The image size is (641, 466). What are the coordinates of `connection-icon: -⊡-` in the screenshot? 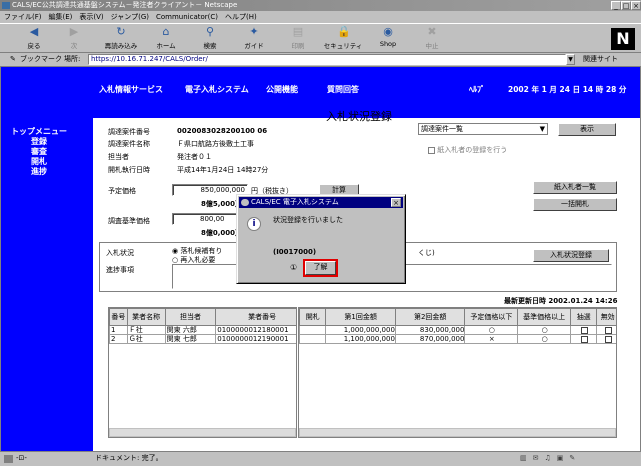 It's located at (21, 458).